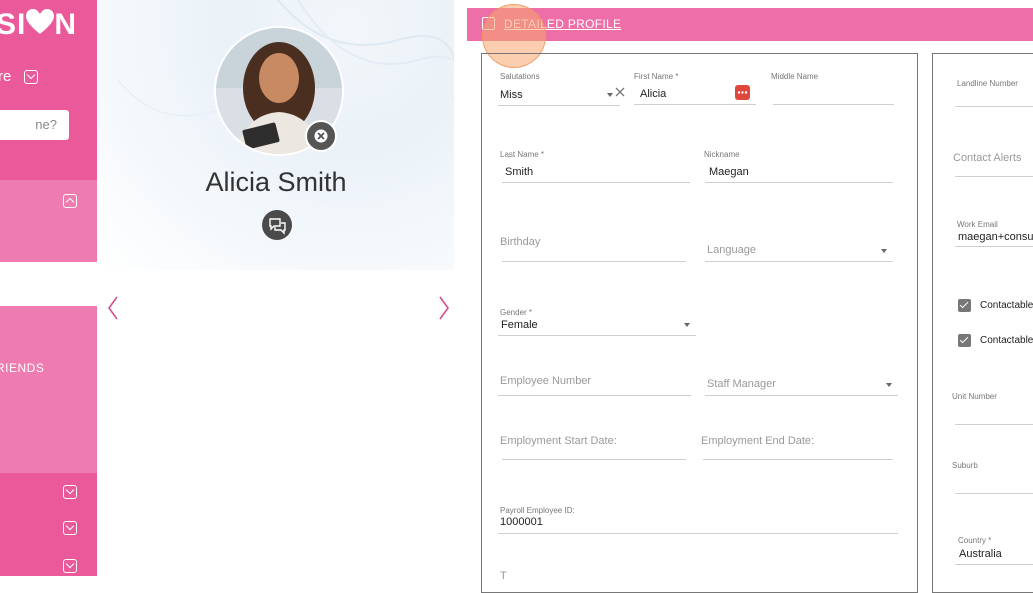 The width and height of the screenshot is (1033, 593). I want to click on remove-photo-button, so click(321, 136).